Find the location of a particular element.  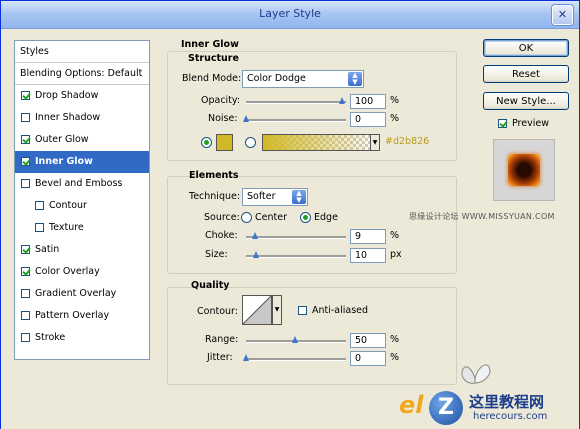

size-slider-thumb is located at coordinates (256, 255).